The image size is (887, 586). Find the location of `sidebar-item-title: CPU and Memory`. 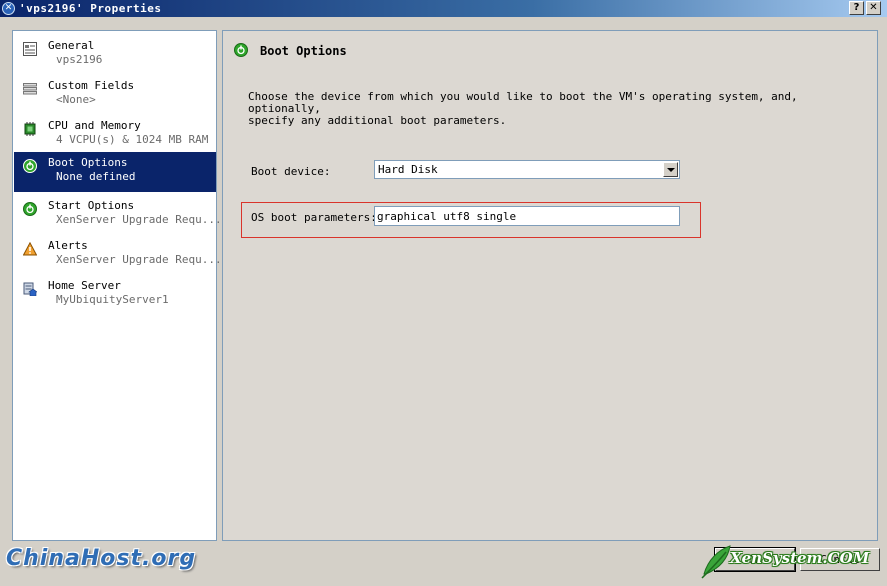

sidebar-item-title: CPU and Memory is located at coordinates (94, 125).